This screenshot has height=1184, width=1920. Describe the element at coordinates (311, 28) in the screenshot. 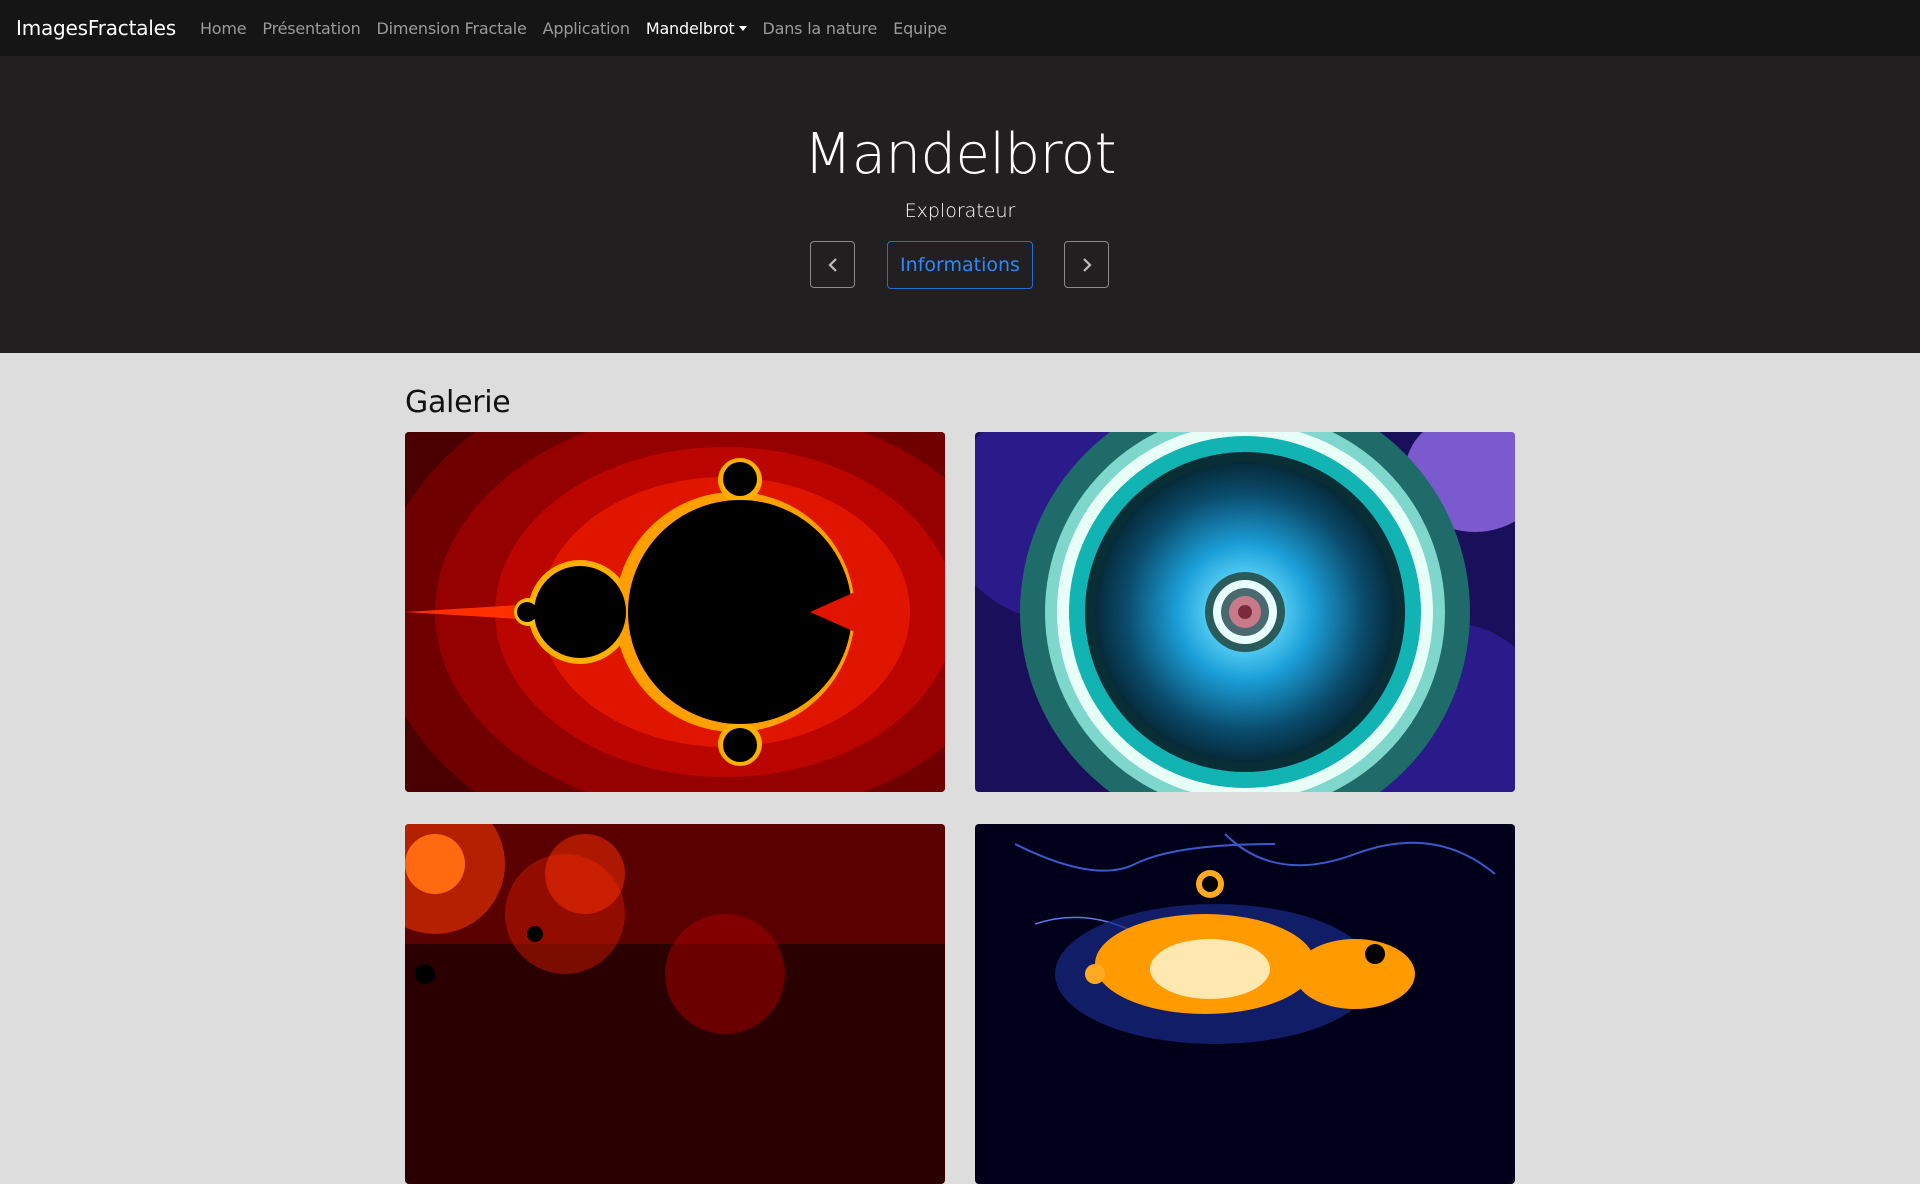

I see `nav-item-presentation: Présentation` at that location.